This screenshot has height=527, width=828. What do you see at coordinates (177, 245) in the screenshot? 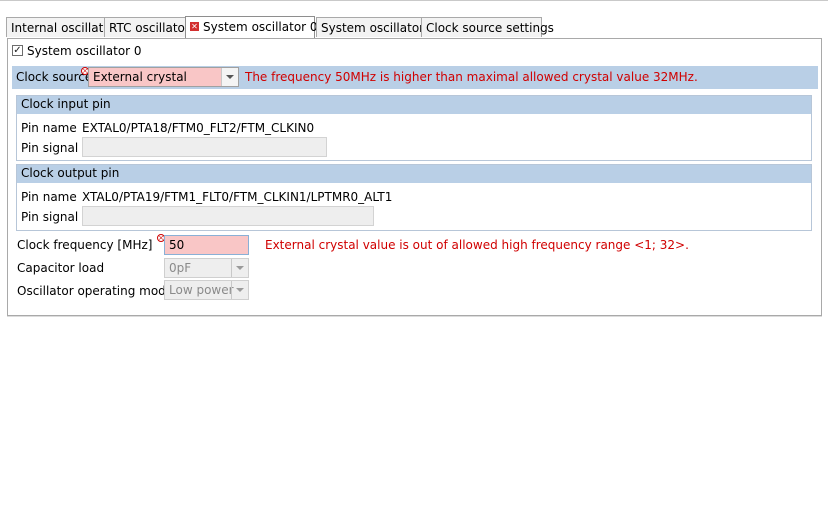
I see `clock-frequency-value: 50` at bounding box center [177, 245].